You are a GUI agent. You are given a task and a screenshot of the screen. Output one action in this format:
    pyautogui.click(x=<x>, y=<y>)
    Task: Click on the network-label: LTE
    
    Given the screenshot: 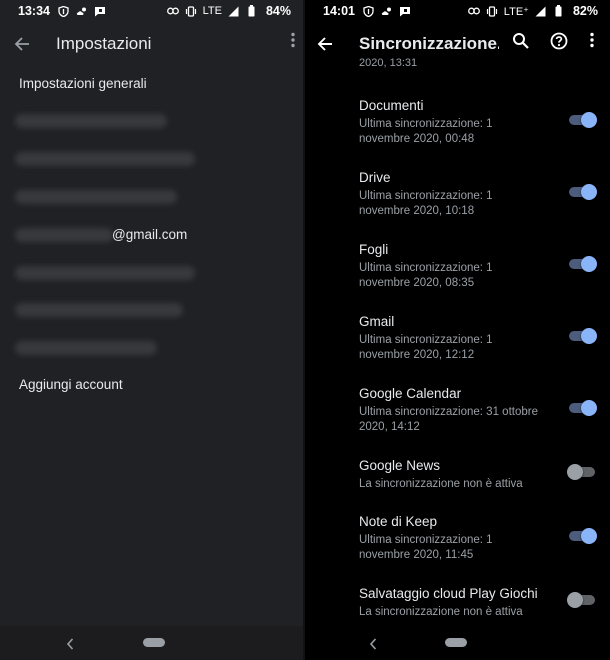 What is the action you would take?
    pyautogui.click(x=212, y=11)
    